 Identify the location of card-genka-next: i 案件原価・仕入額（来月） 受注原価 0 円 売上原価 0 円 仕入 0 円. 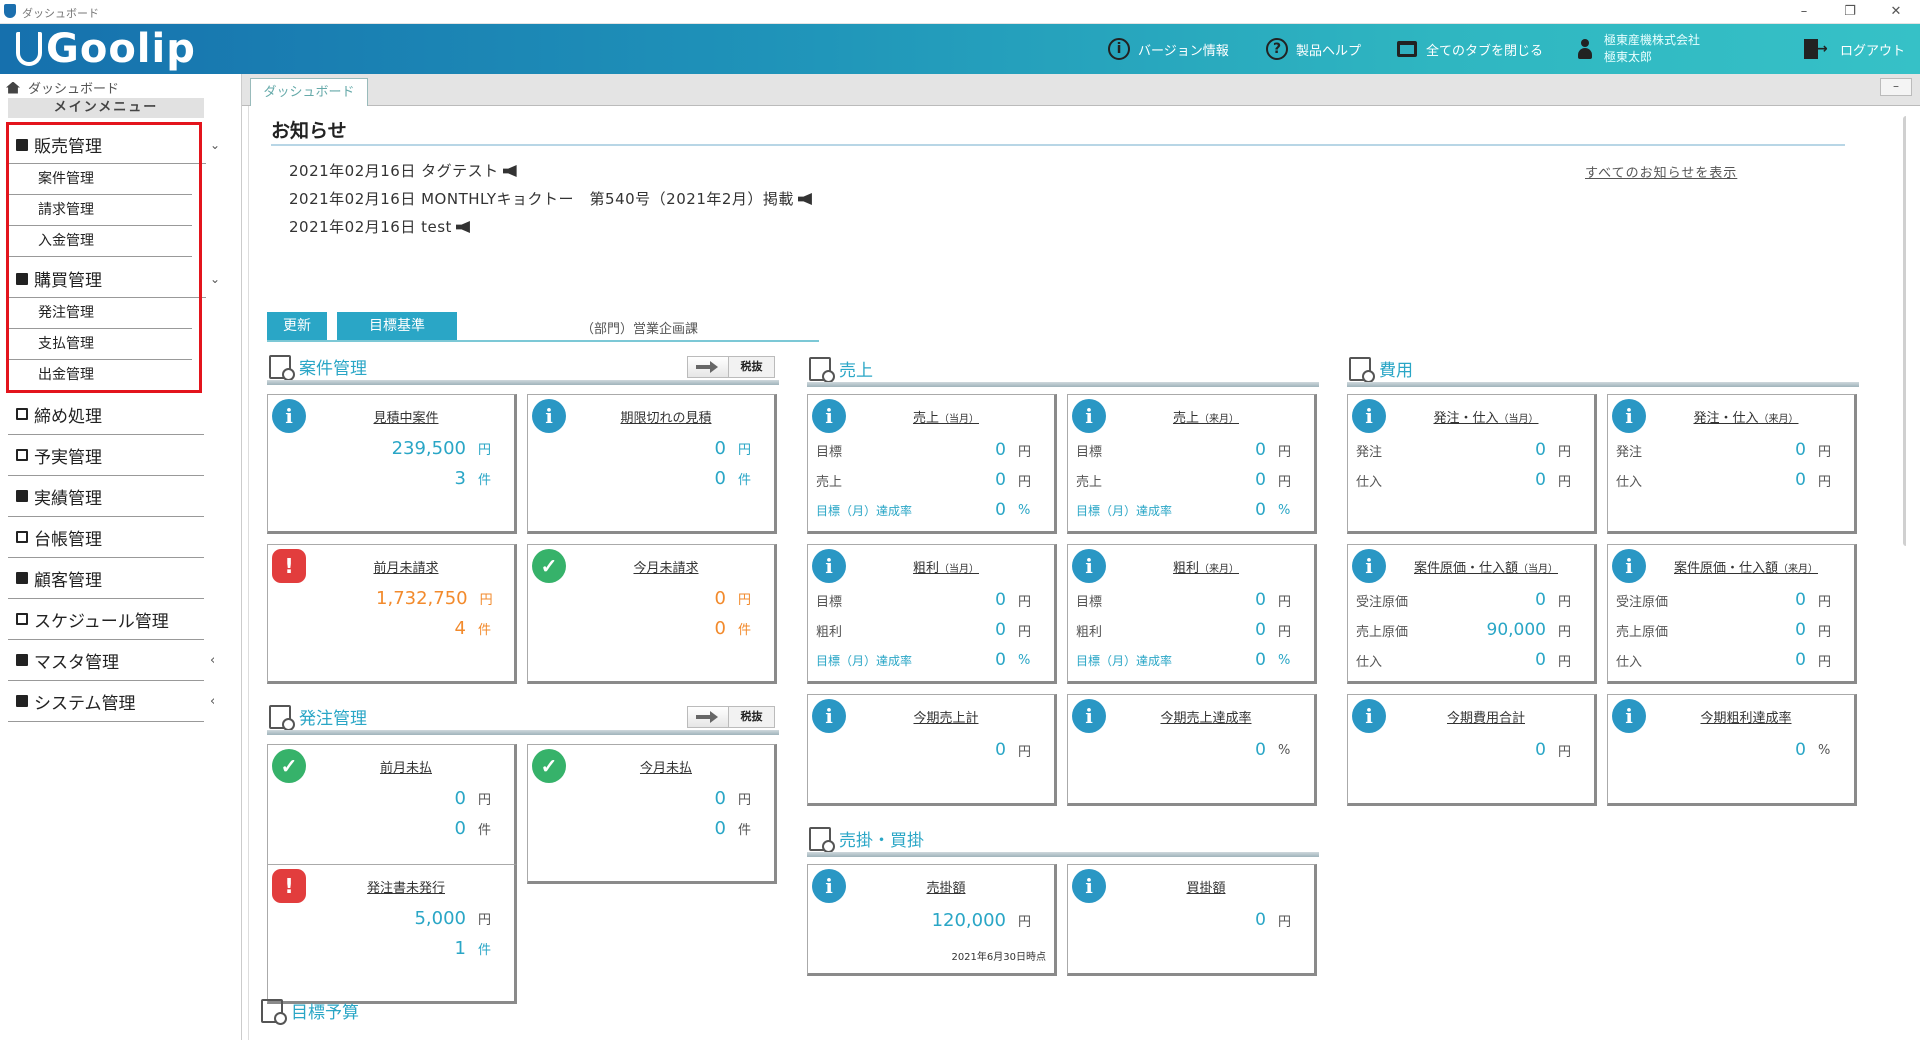
(1732, 614).